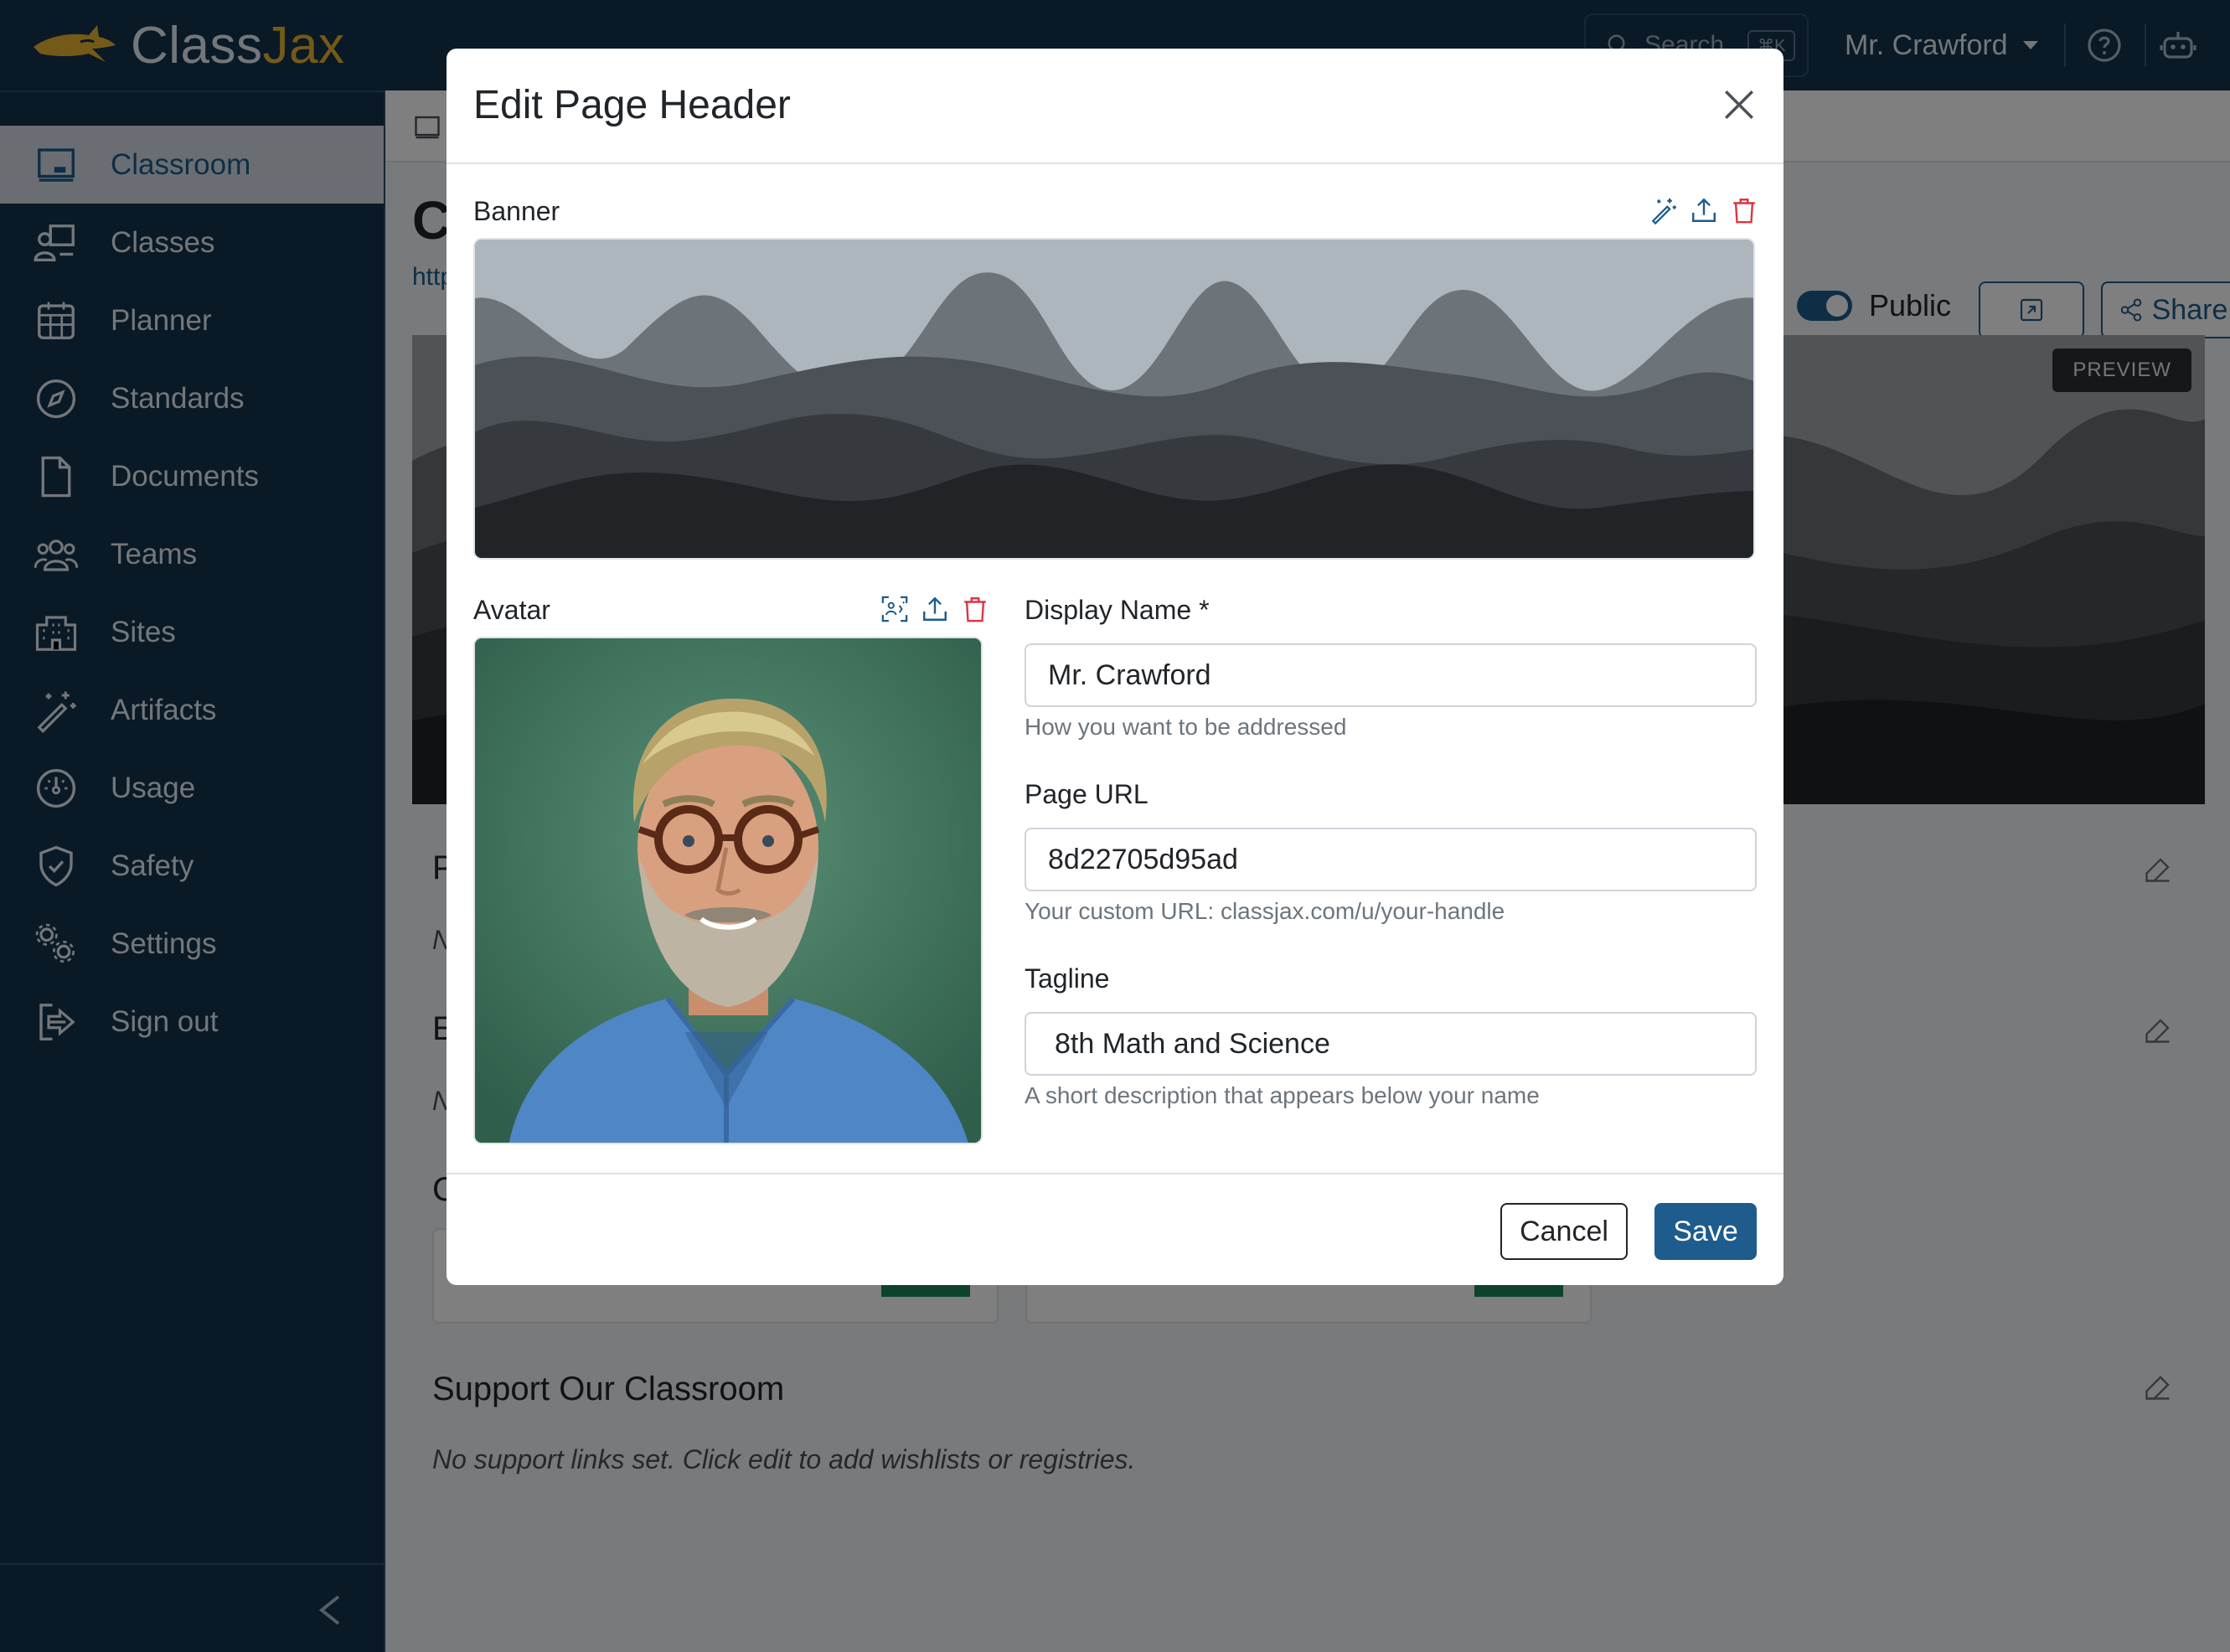  I want to click on banner-waves-image, so click(1114, 399).